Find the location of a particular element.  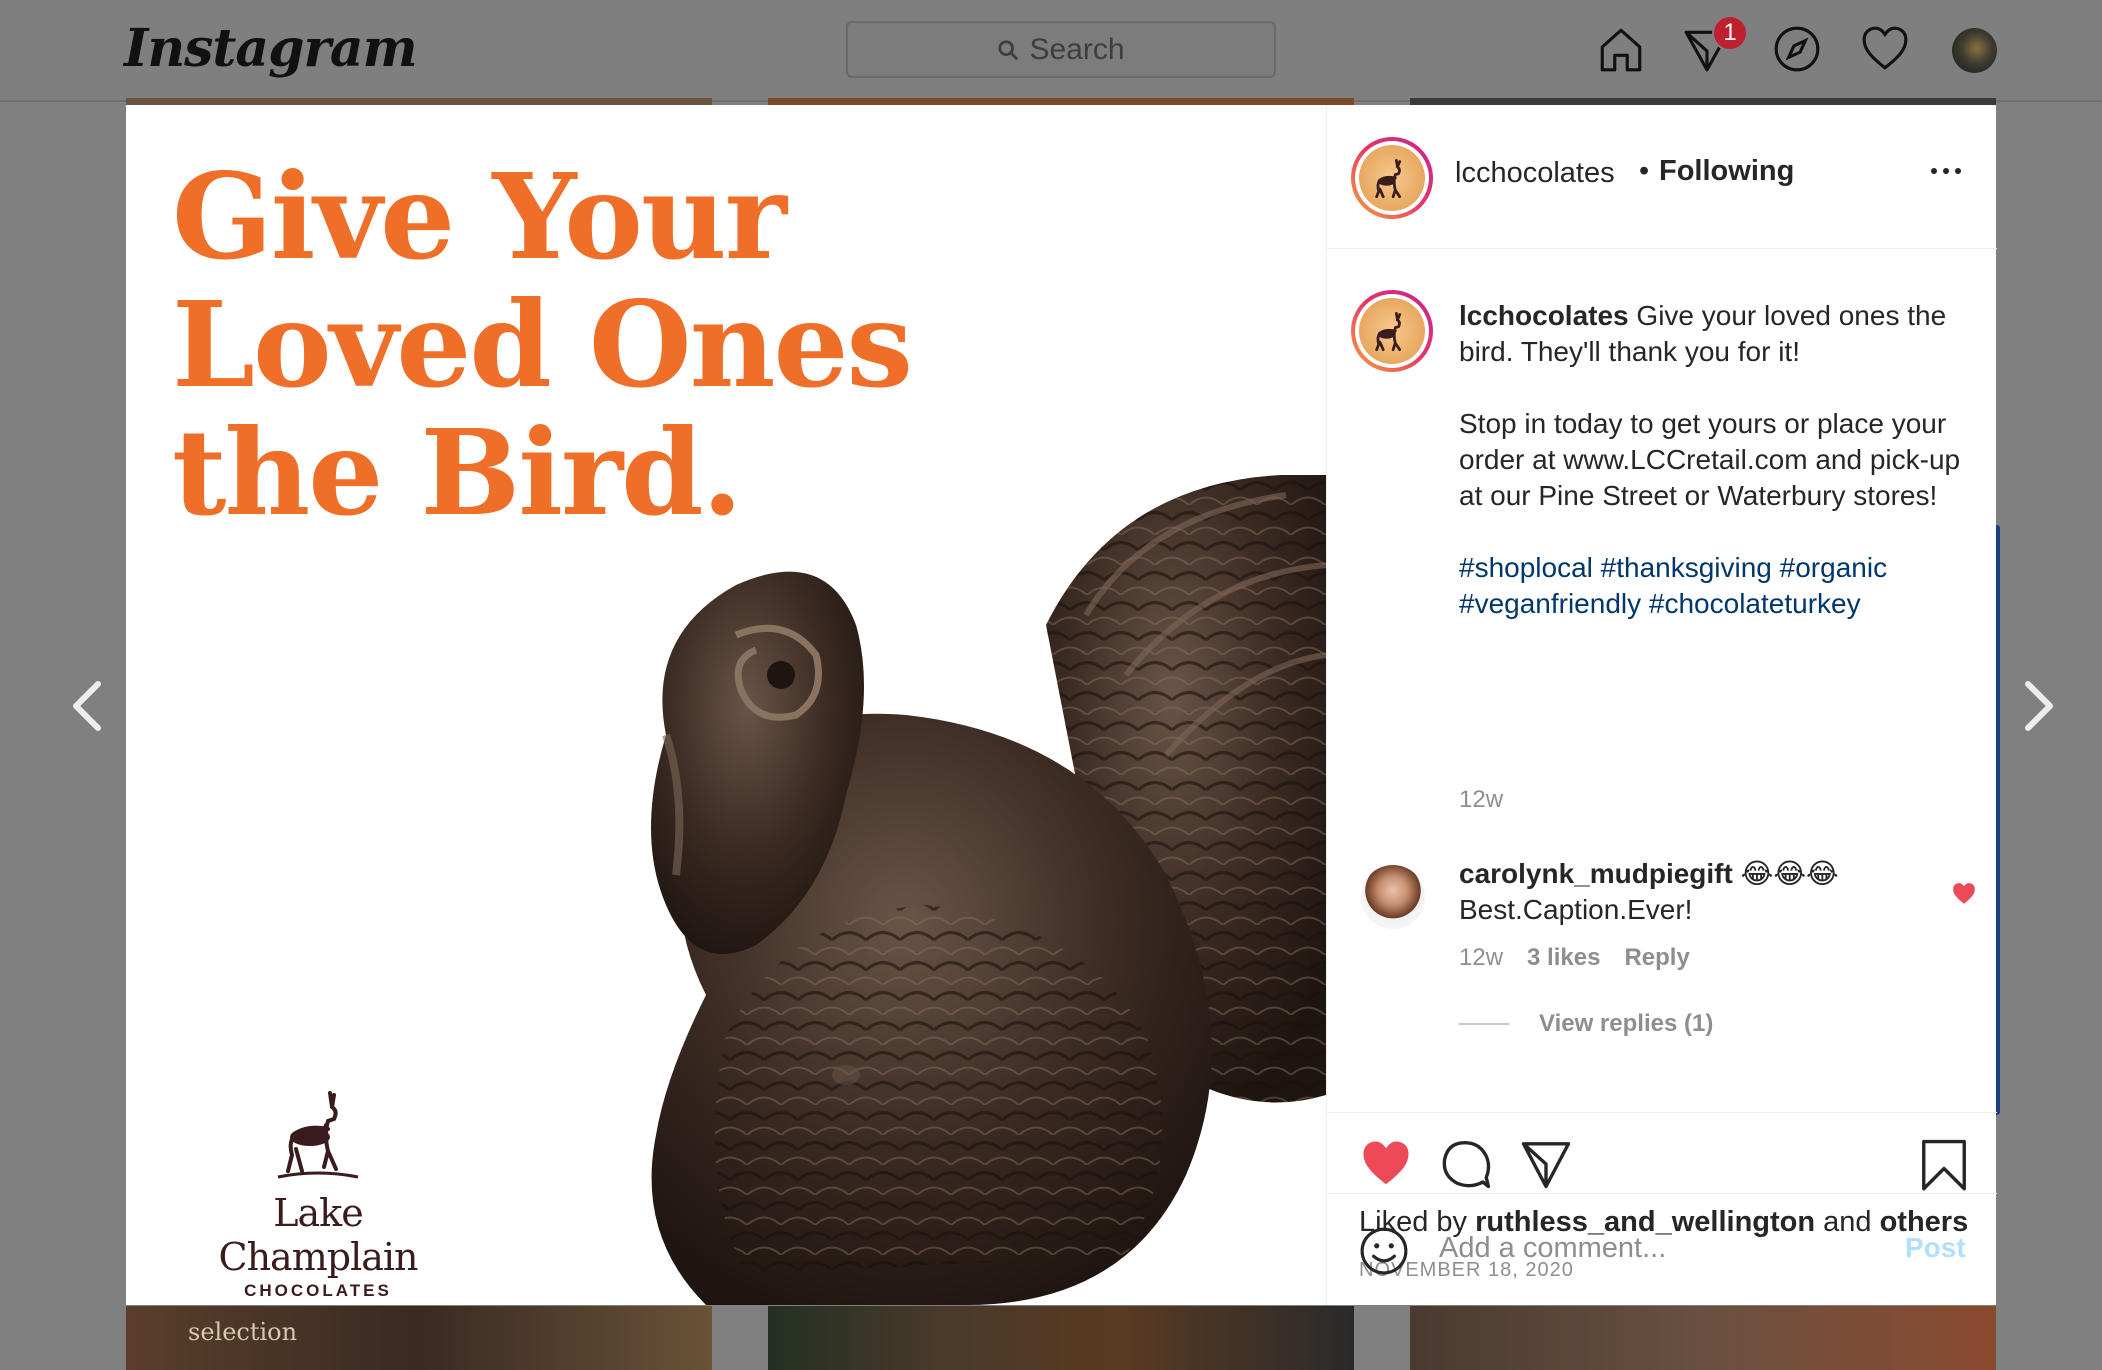

view-replies-button: View replies (1) is located at coordinates (1586, 1024).